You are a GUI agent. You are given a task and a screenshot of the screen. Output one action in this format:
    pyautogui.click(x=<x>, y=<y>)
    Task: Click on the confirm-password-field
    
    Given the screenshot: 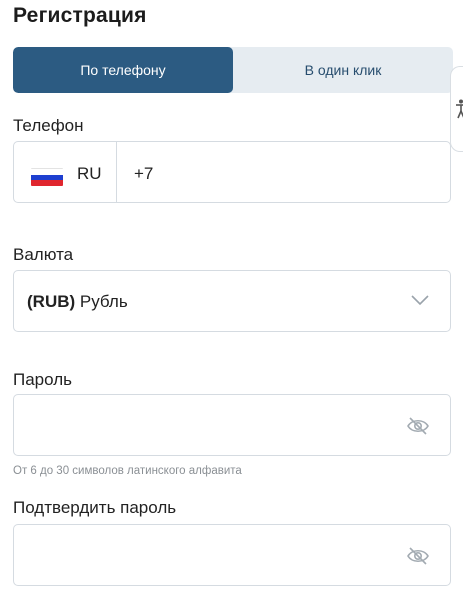 What is the action you would take?
    pyautogui.click(x=232, y=555)
    